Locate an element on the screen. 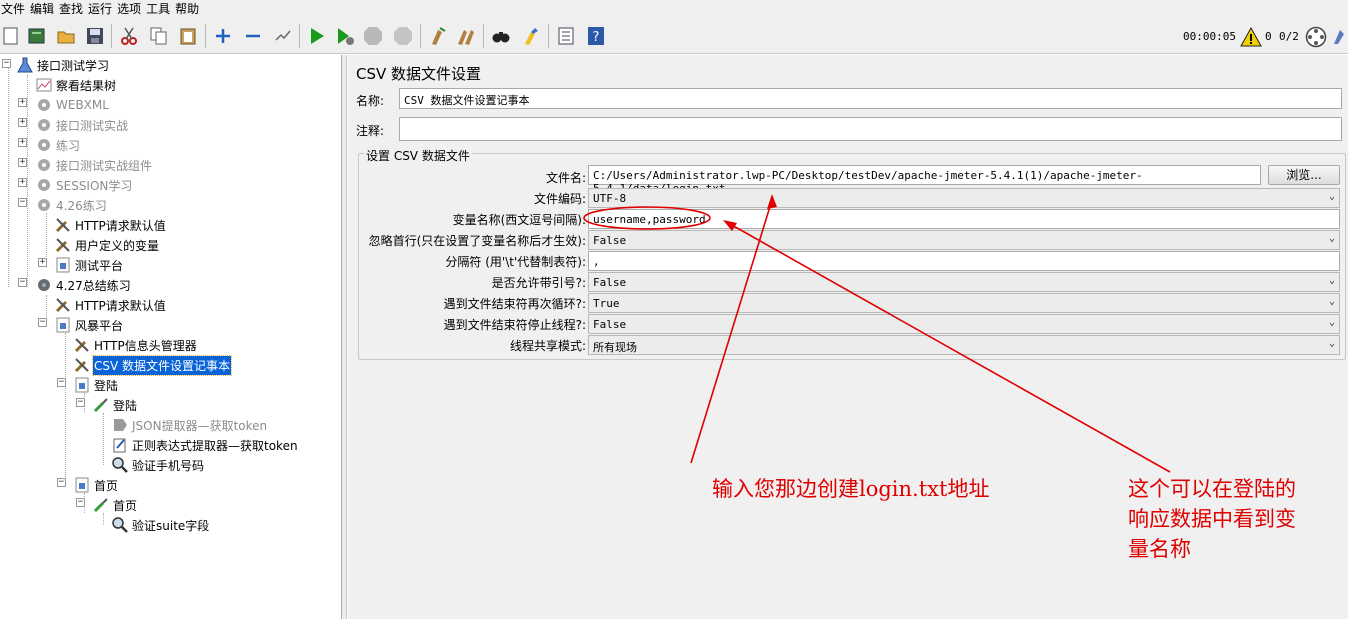 The width and height of the screenshot is (1348, 619). tree-node-thread-group: WEBXML is located at coordinates (72, 105).